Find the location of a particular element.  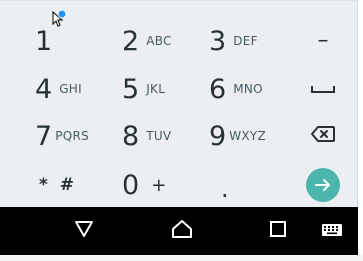

key-letters: DEF is located at coordinates (245, 41).